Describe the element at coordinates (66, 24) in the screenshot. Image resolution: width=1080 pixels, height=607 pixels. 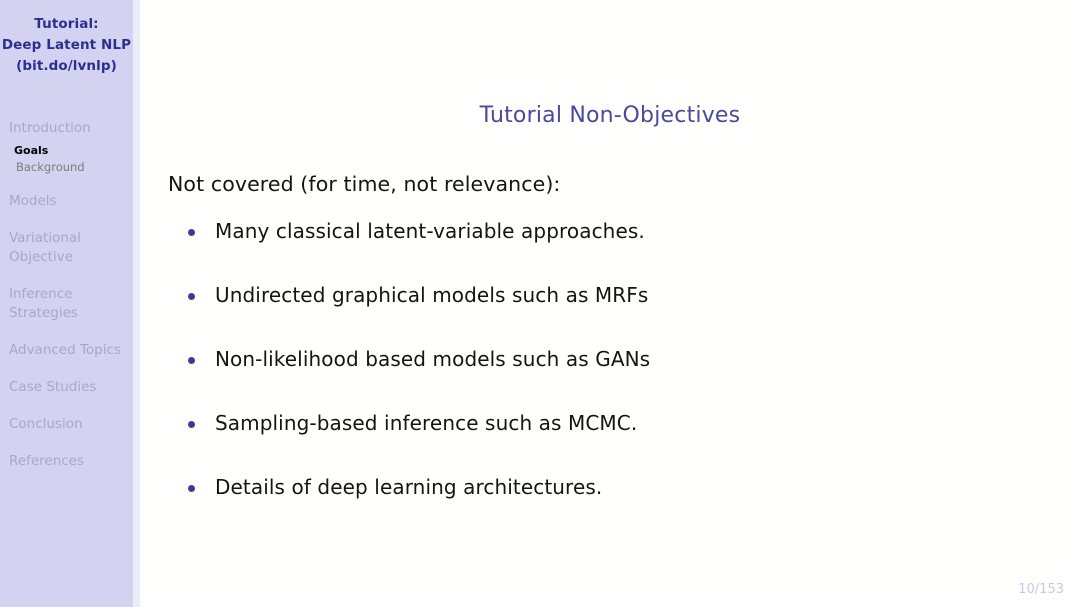
I see `sidebar-title-line-1: Tutorial:` at that location.